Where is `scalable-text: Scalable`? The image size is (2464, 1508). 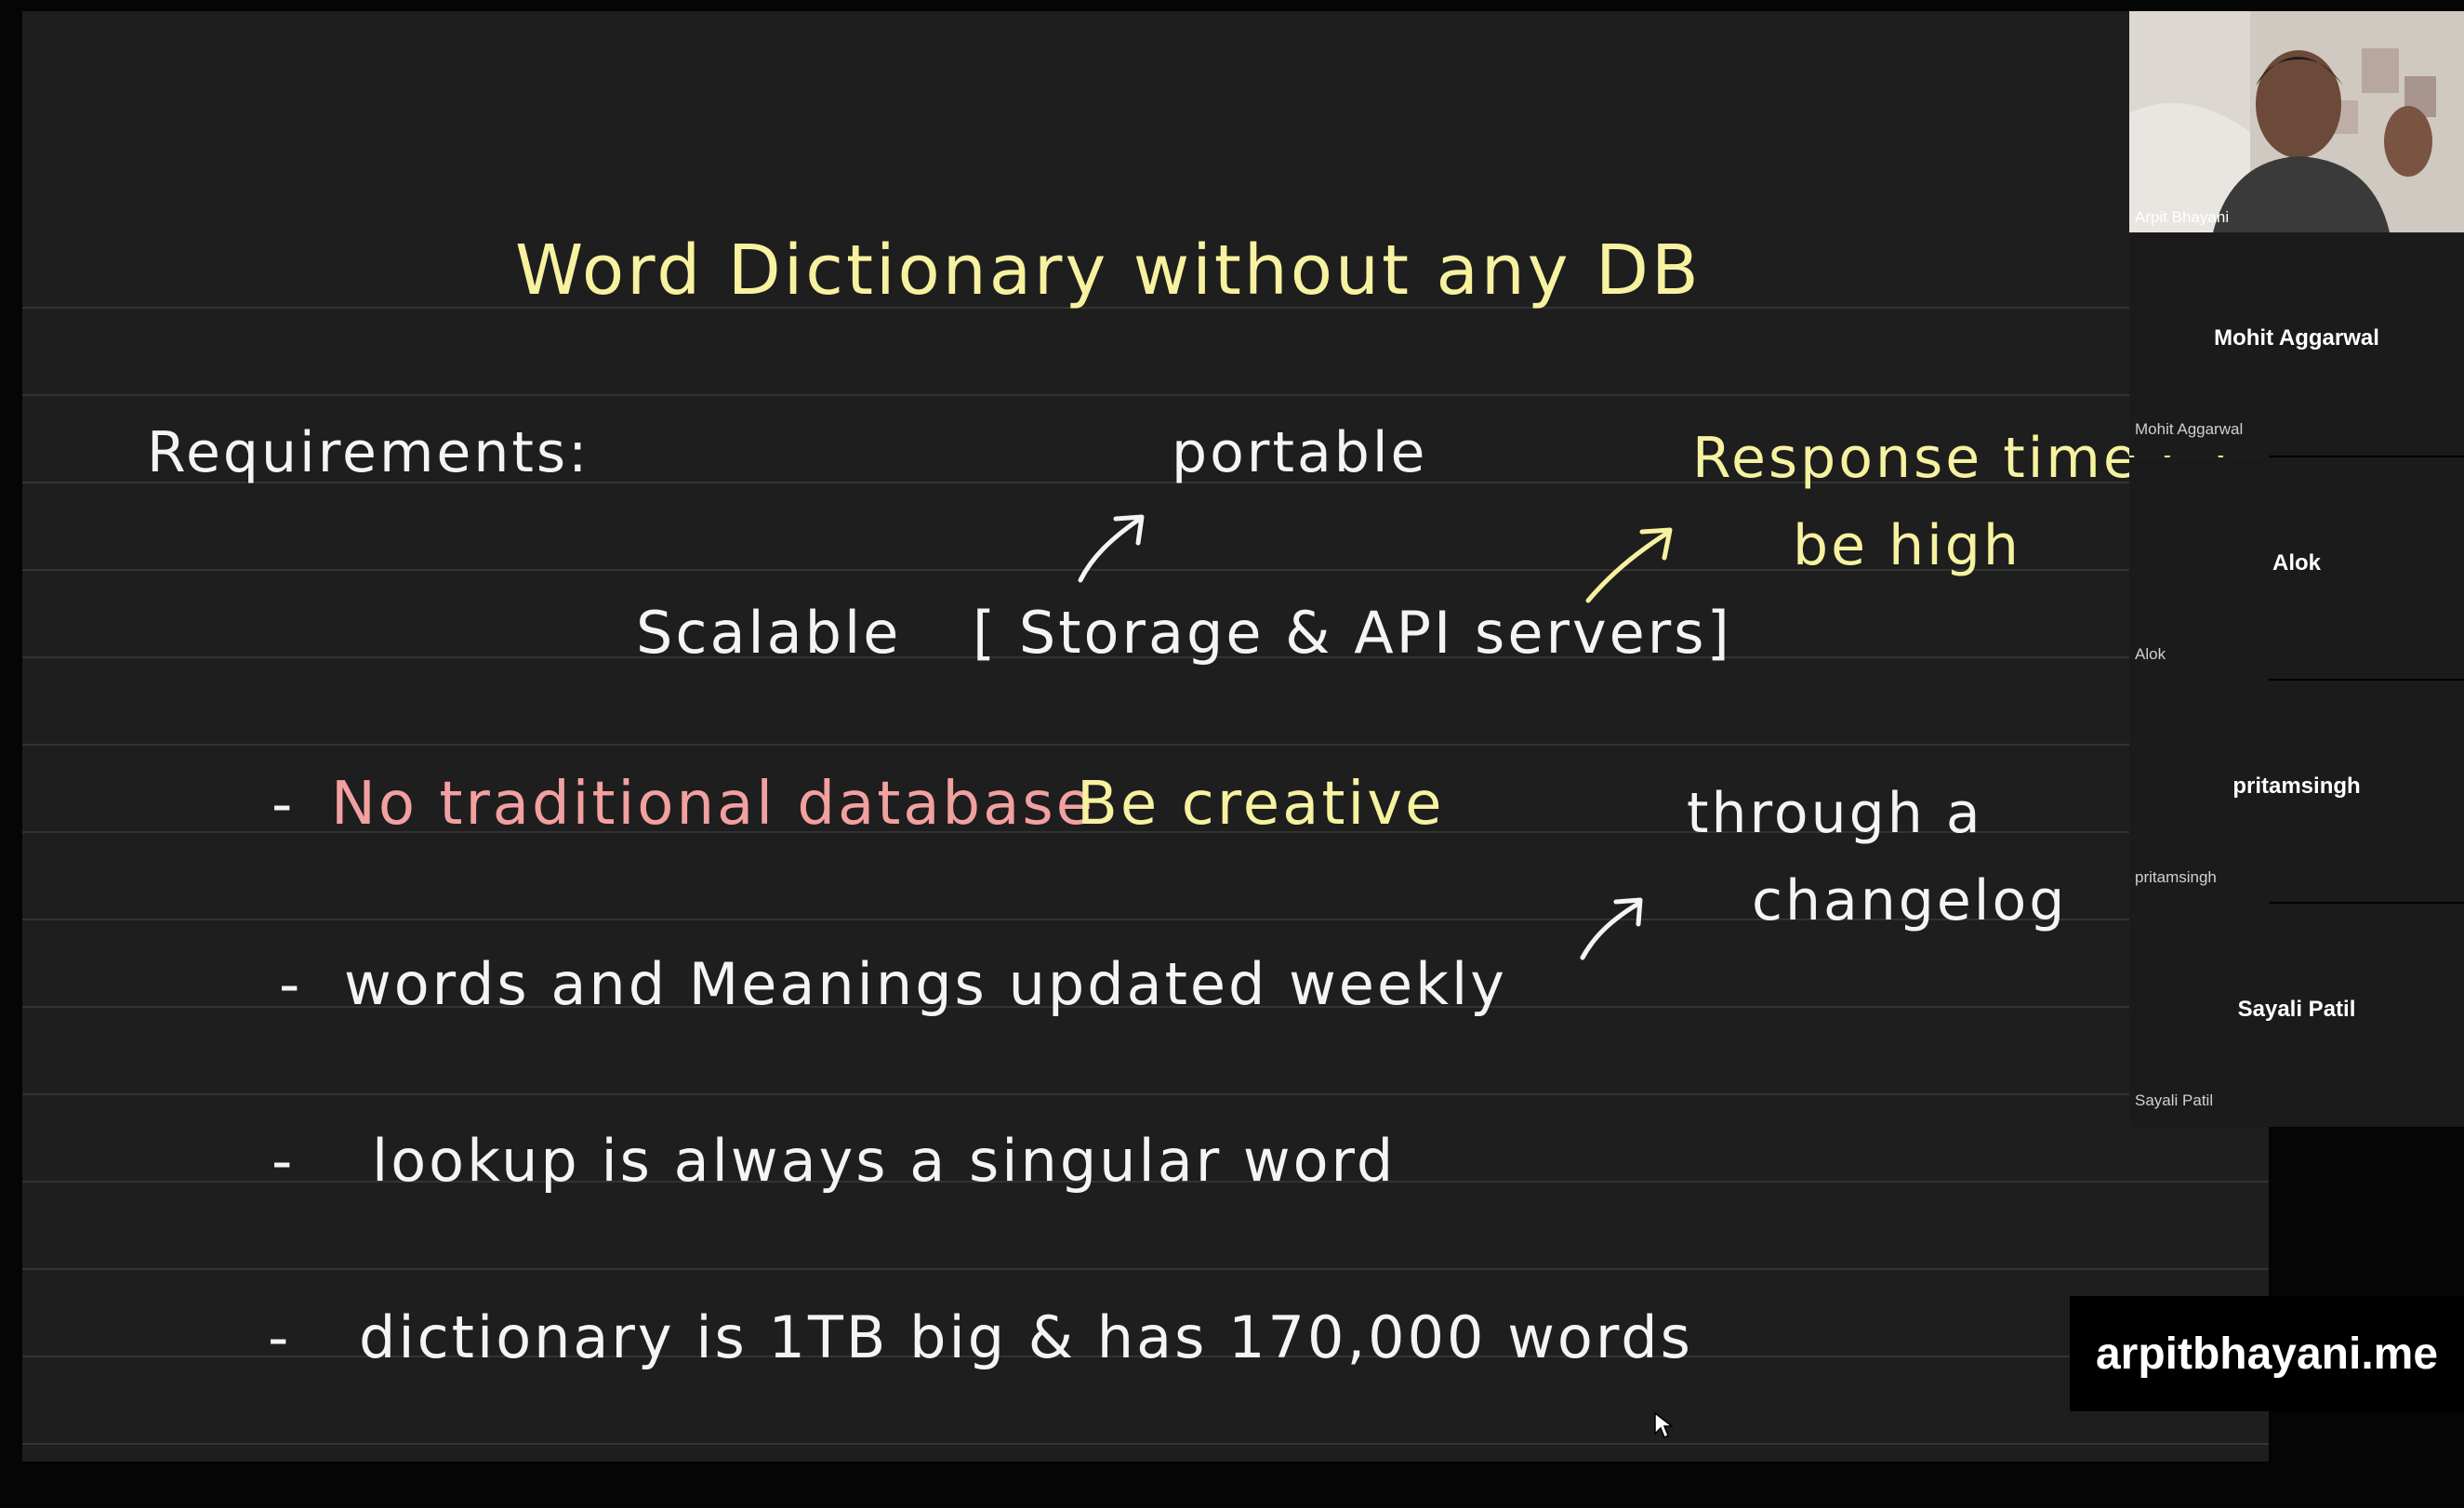 scalable-text: Scalable is located at coordinates (769, 633).